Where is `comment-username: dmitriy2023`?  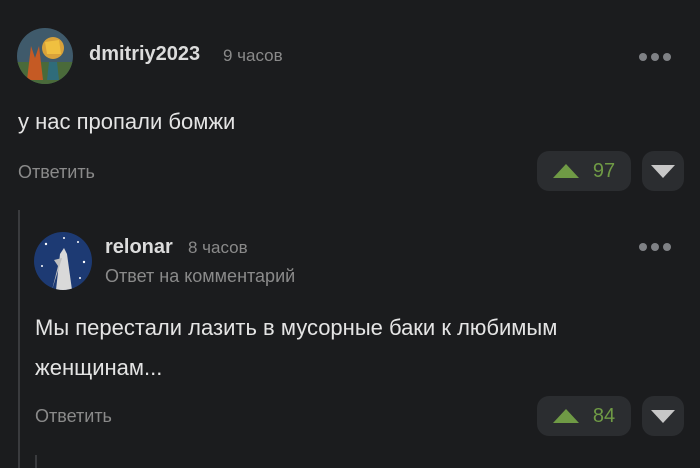 comment-username: dmitriy2023 is located at coordinates (144, 54).